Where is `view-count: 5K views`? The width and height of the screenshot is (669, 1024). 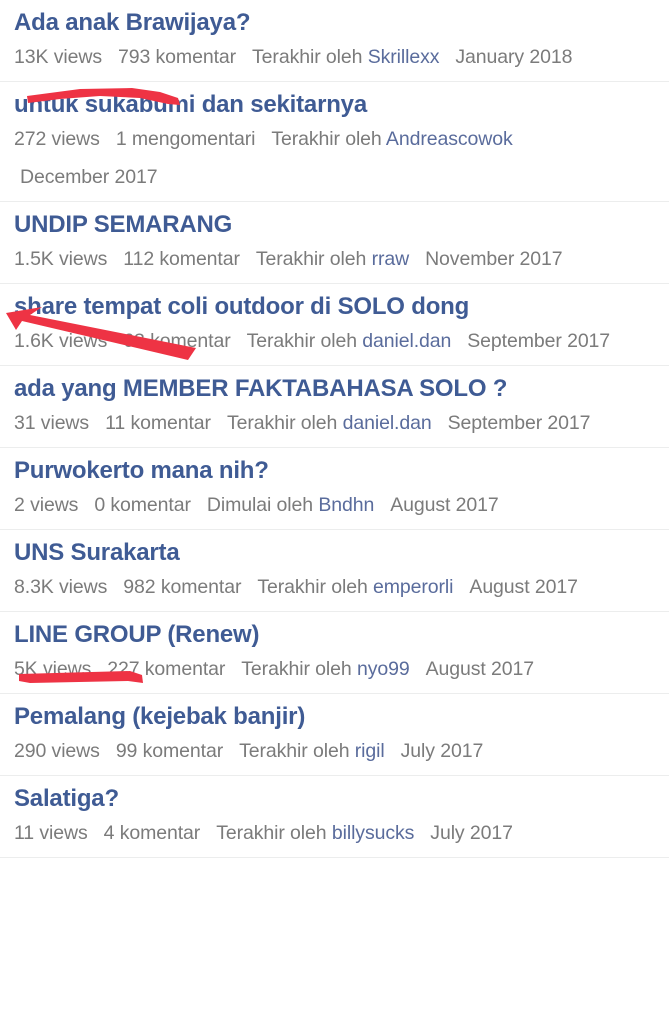
view-count: 5K views is located at coordinates (53, 669).